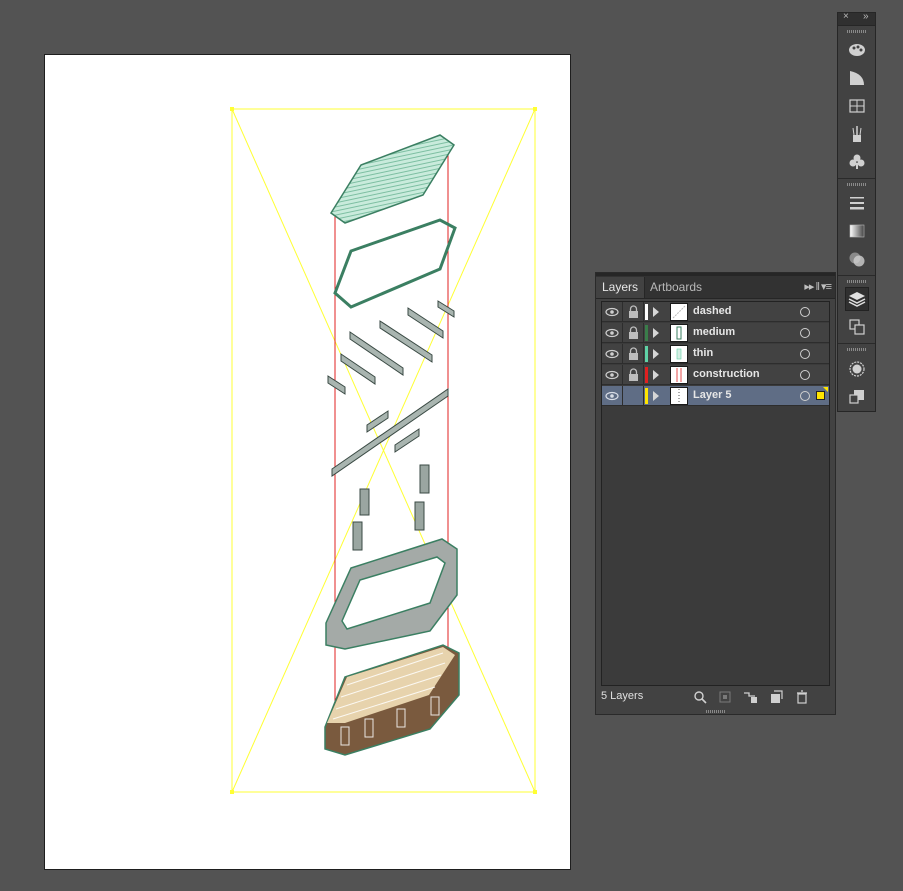 The height and width of the screenshot is (891, 903). What do you see at coordinates (857, 231) in the screenshot?
I see `gradient-icon` at bounding box center [857, 231].